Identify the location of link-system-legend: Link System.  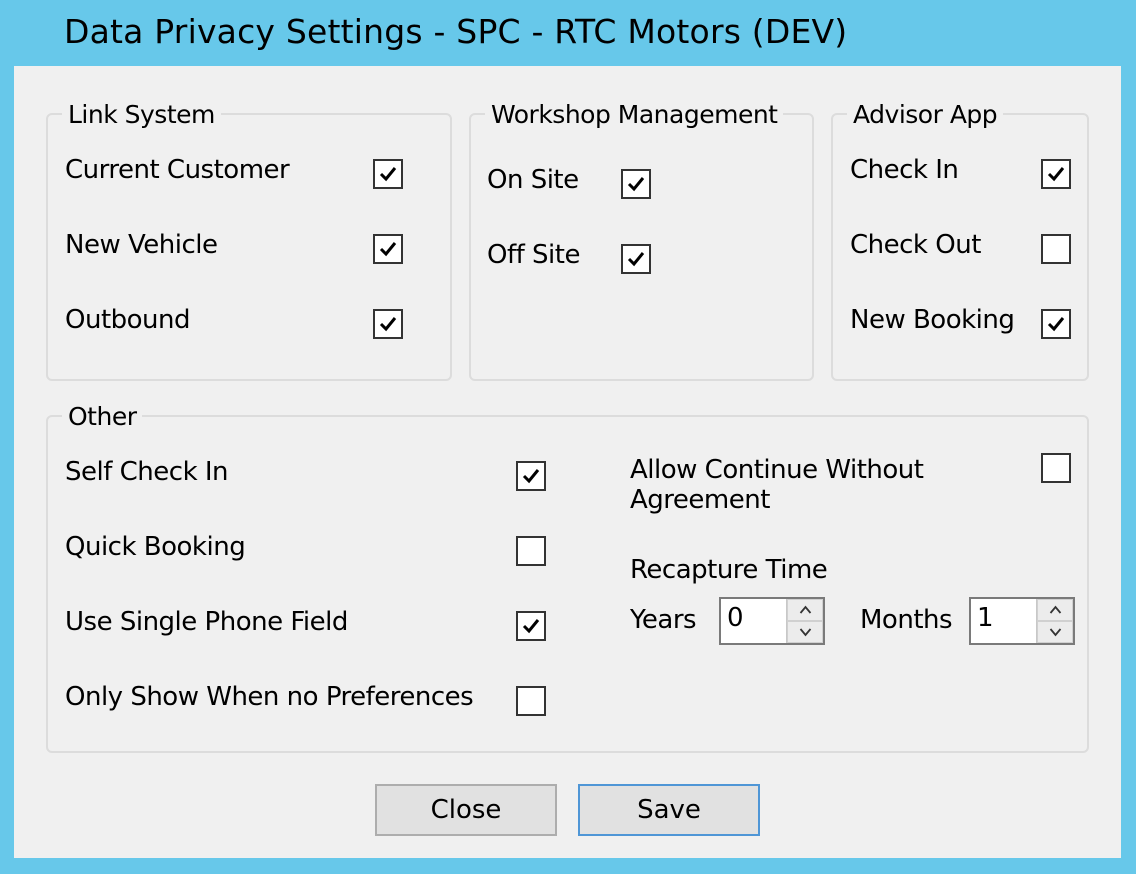
(141, 114).